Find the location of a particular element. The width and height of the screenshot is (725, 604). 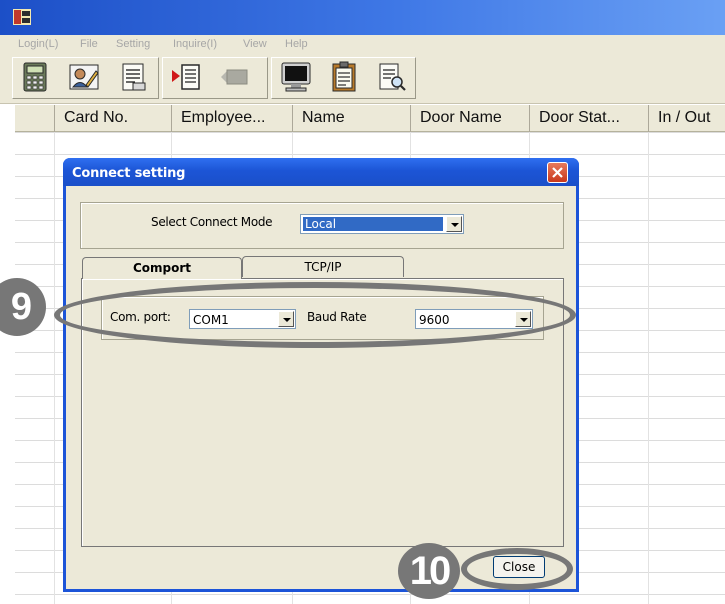

menu-help: Help is located at coordinates (296, 44).